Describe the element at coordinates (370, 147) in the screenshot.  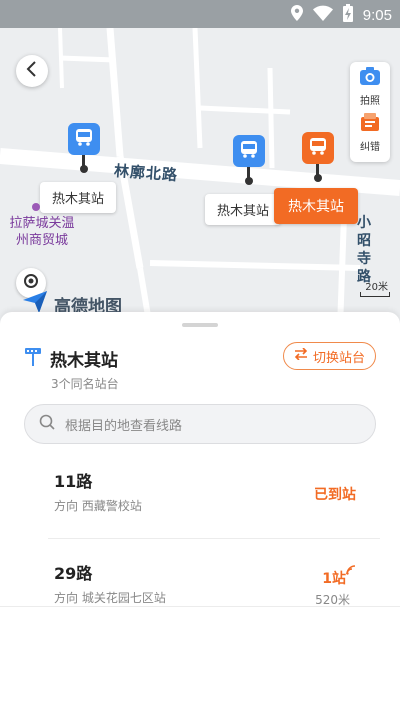
I see `report-label: 纠错` at that location.